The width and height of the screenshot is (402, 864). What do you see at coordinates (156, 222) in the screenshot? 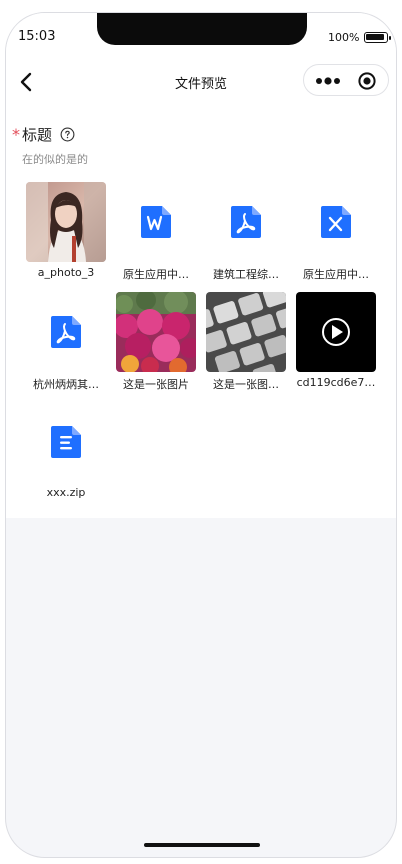
I see `word-file-icon` at bounding box center [156, 222].